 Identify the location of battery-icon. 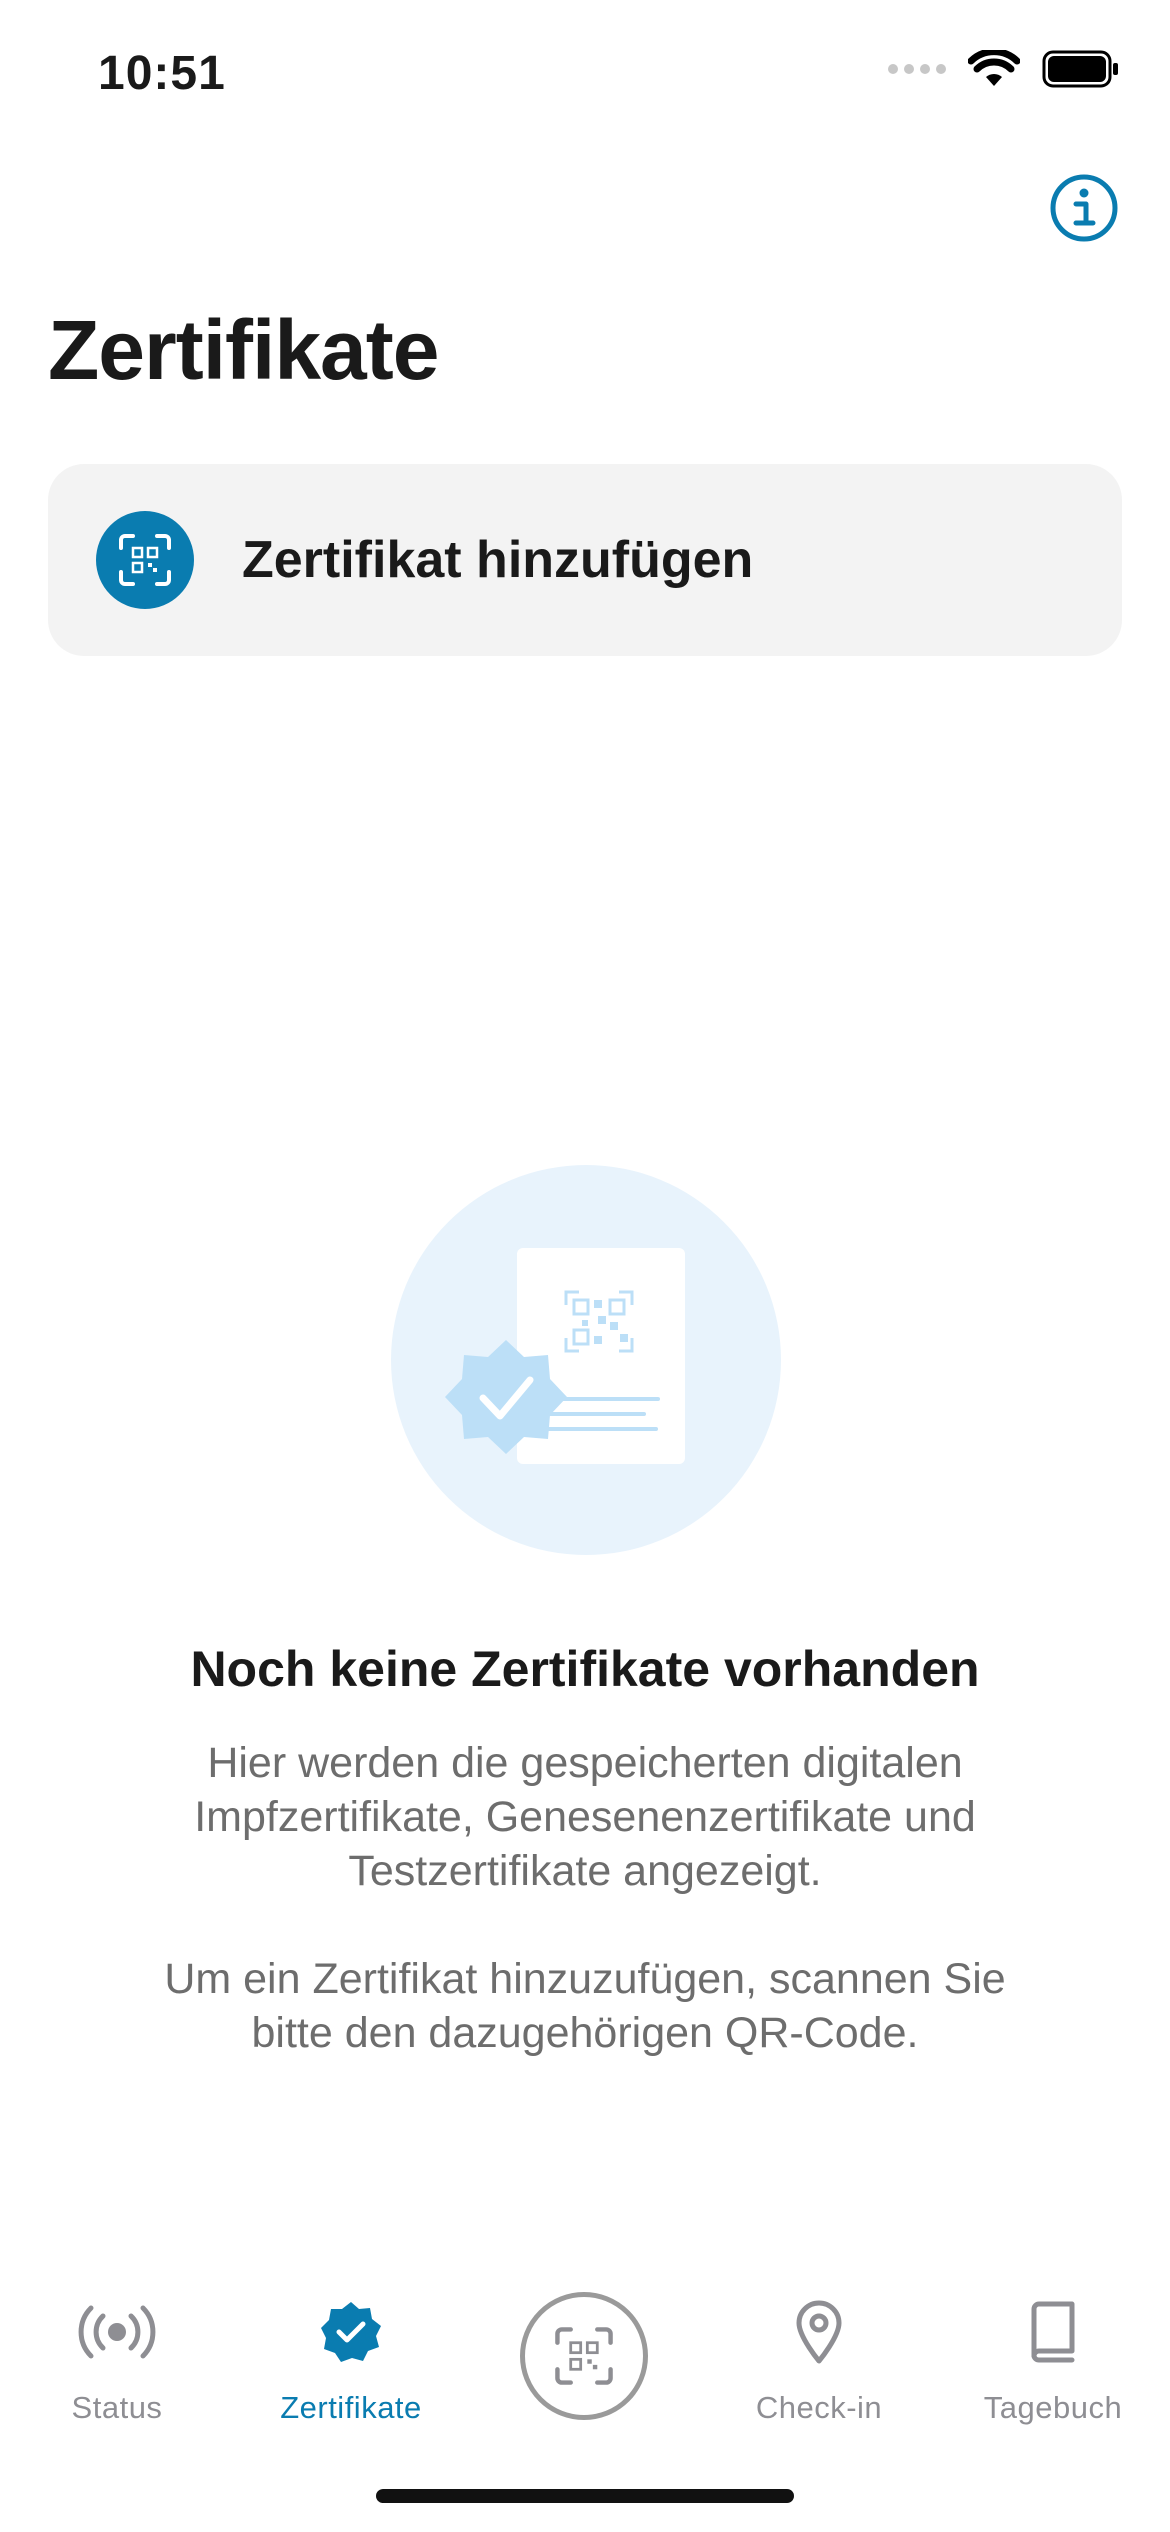
(1080, 69).